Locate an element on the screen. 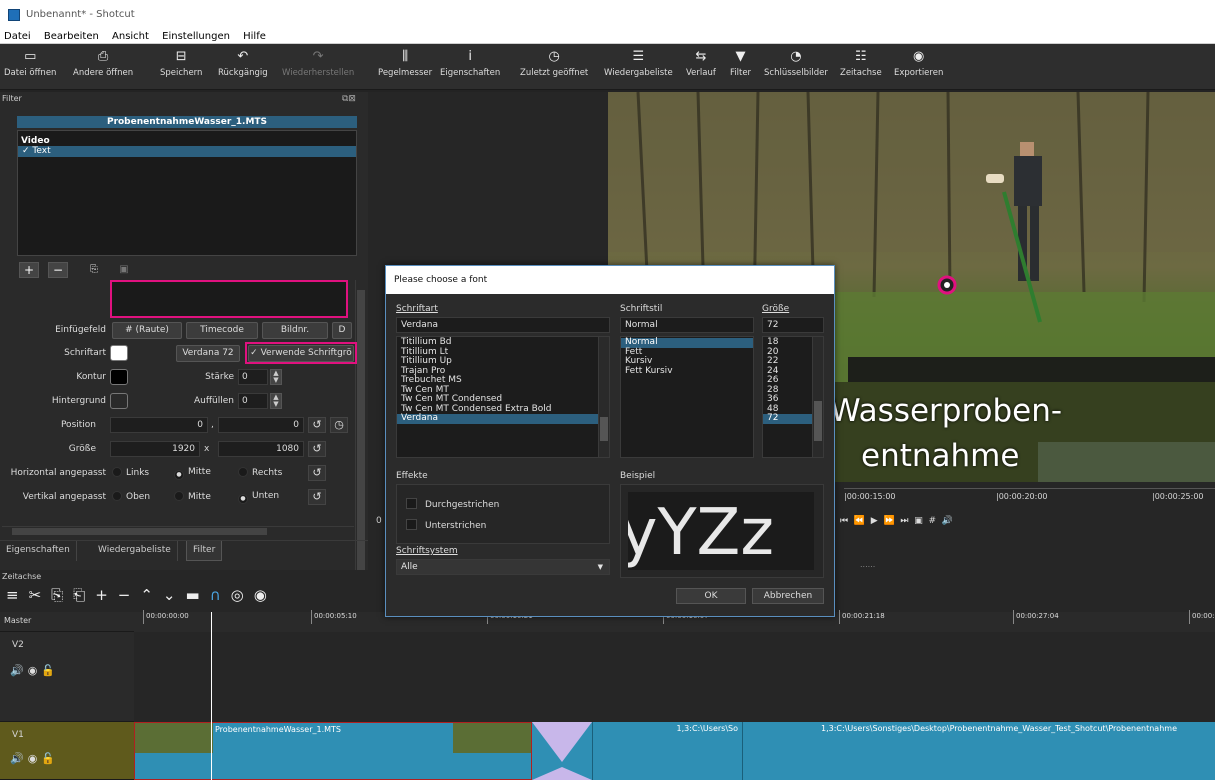 The height and width of the screenshot is (780, 1215). menu-ansicht: Ansicht is located at coordinates (130, 36).